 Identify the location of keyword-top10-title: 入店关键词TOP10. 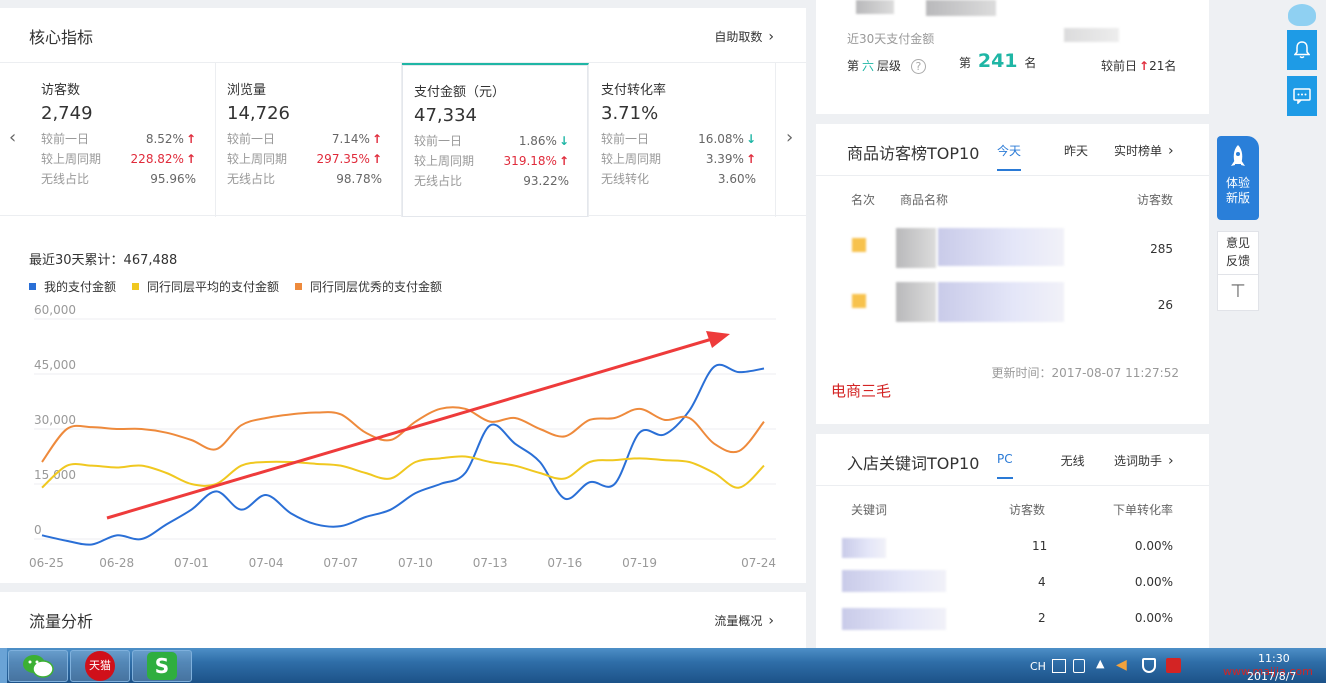
(913, 463).